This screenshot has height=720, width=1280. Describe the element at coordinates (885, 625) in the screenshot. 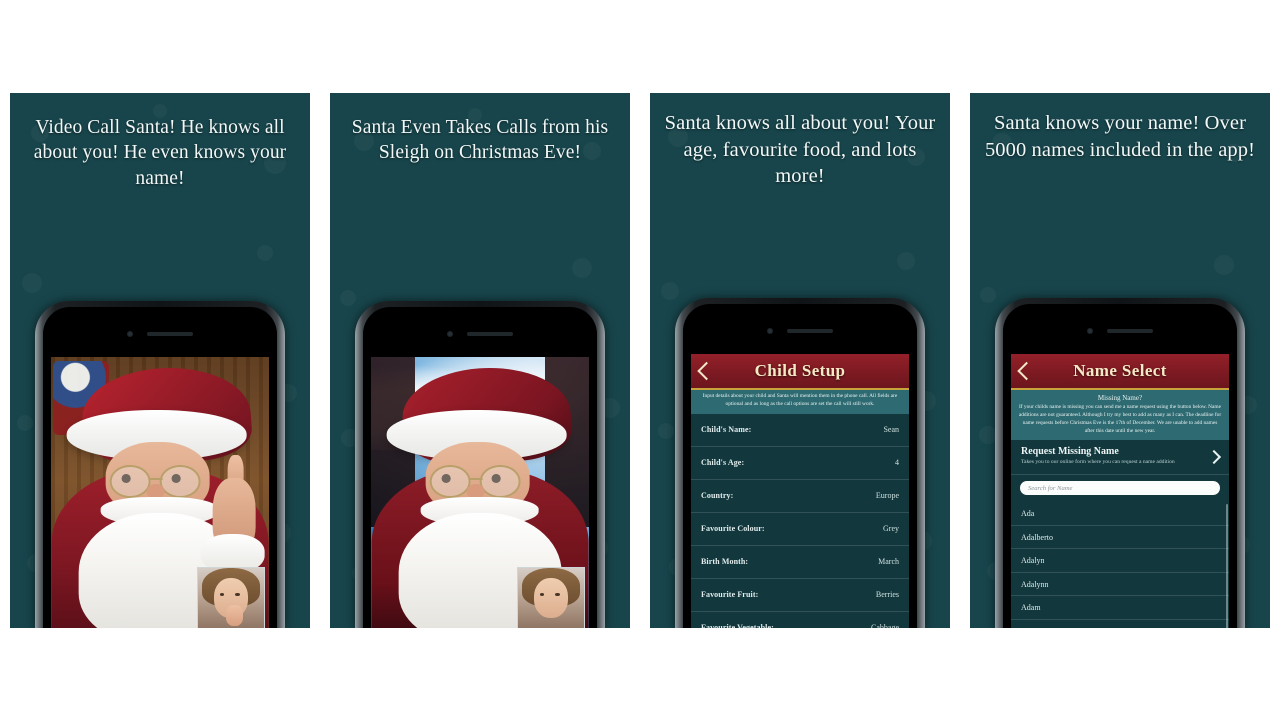

I see `row-value: Cabbage` at that location.